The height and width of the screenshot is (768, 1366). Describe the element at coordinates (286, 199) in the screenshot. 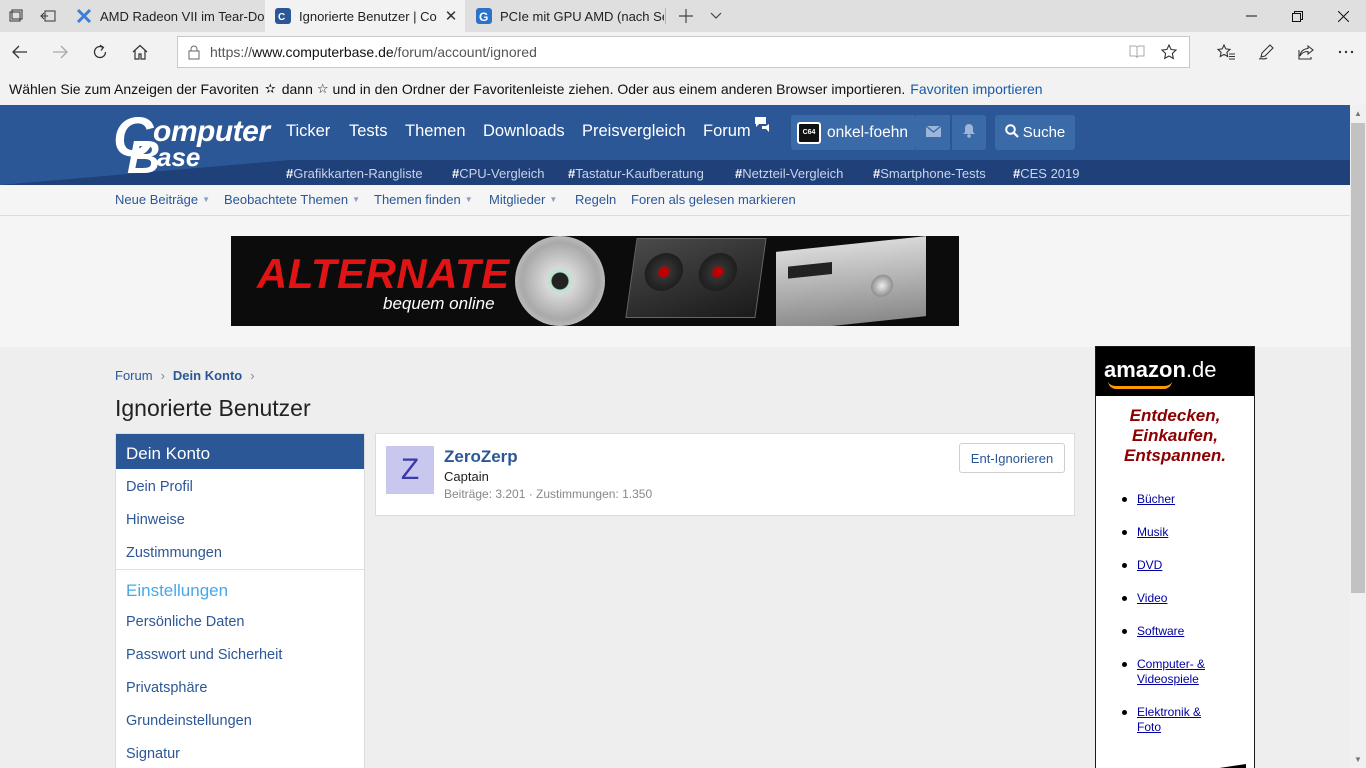

I see `subnav-label: Beobachtete Themen` at that location.